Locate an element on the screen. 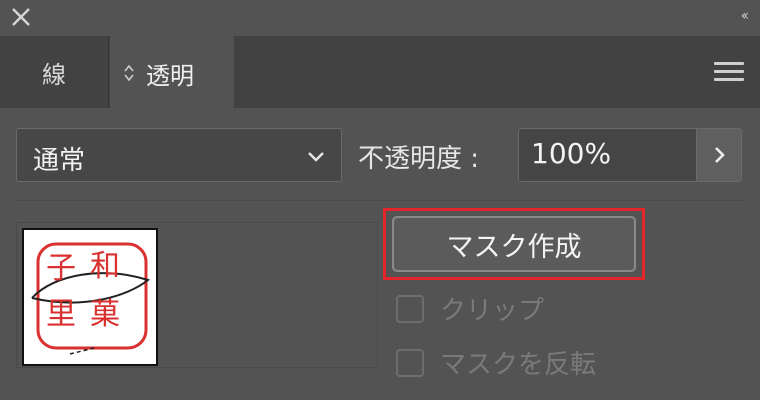  tab-stroke-label: 線 is located at coordinates (54, 74).